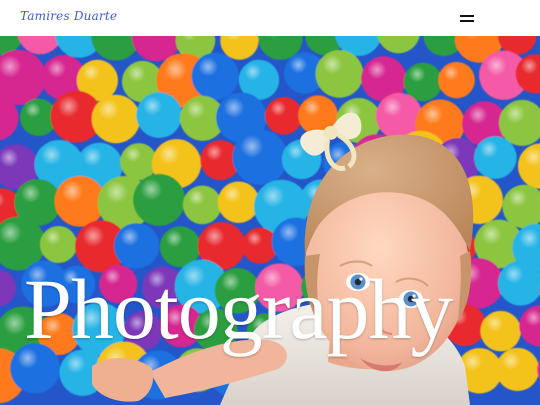 The image size is (540, 405). I want to click on site-logo: Tamires Duarte, so click(68, 19).